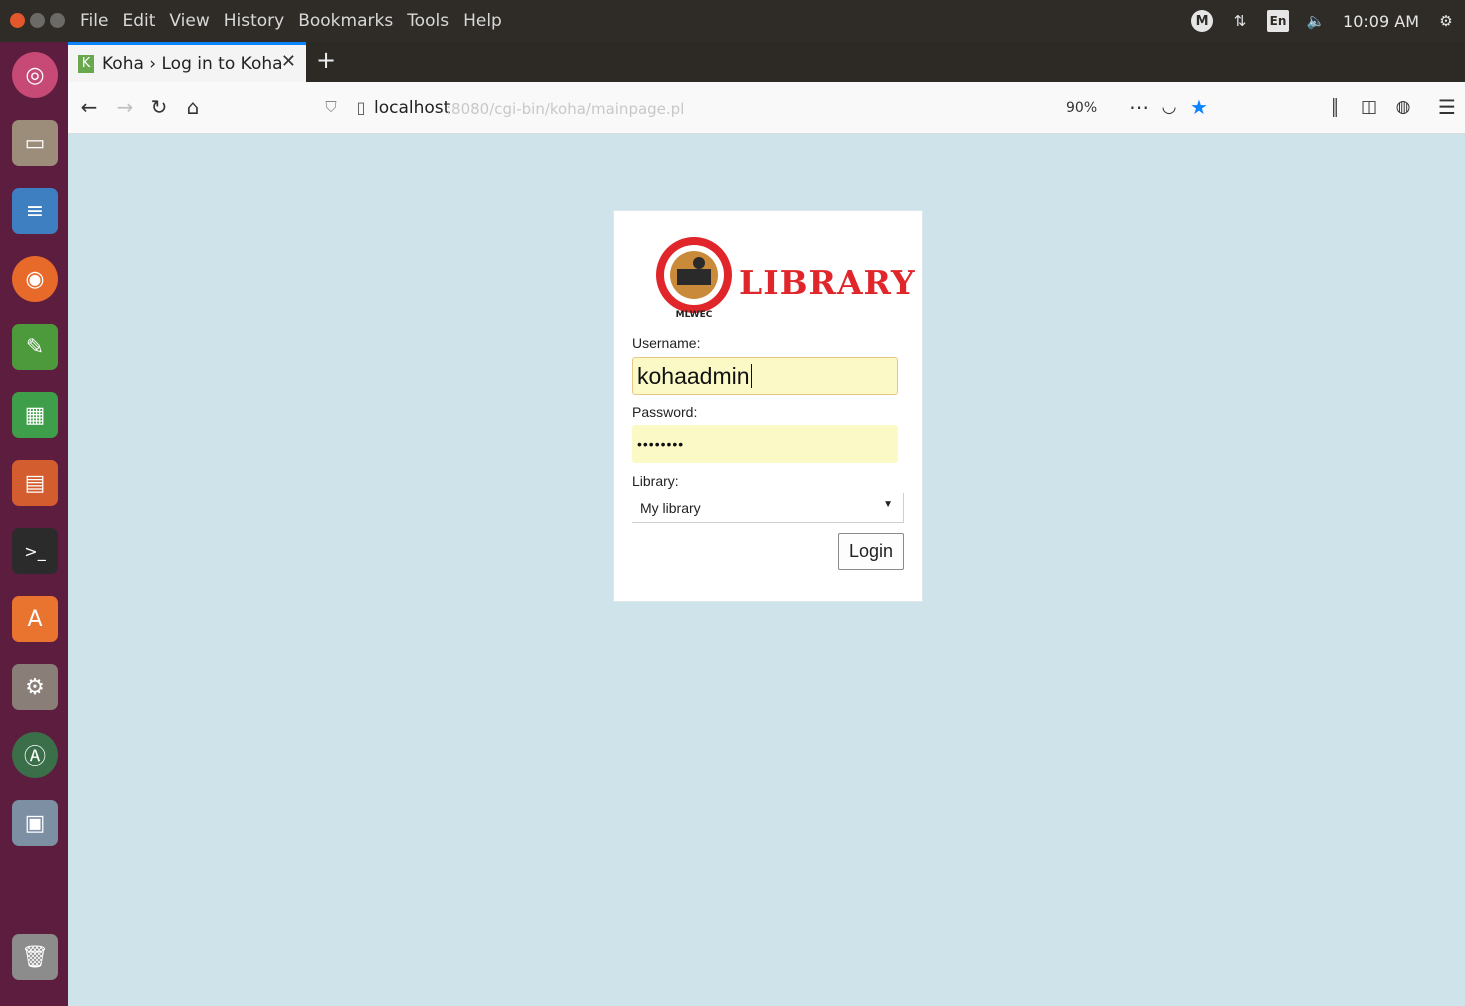  What do you see at coordinates (693, 375) in the screenshot?
I see `username-value: kohaadmin` at bounding box center [693, 375].